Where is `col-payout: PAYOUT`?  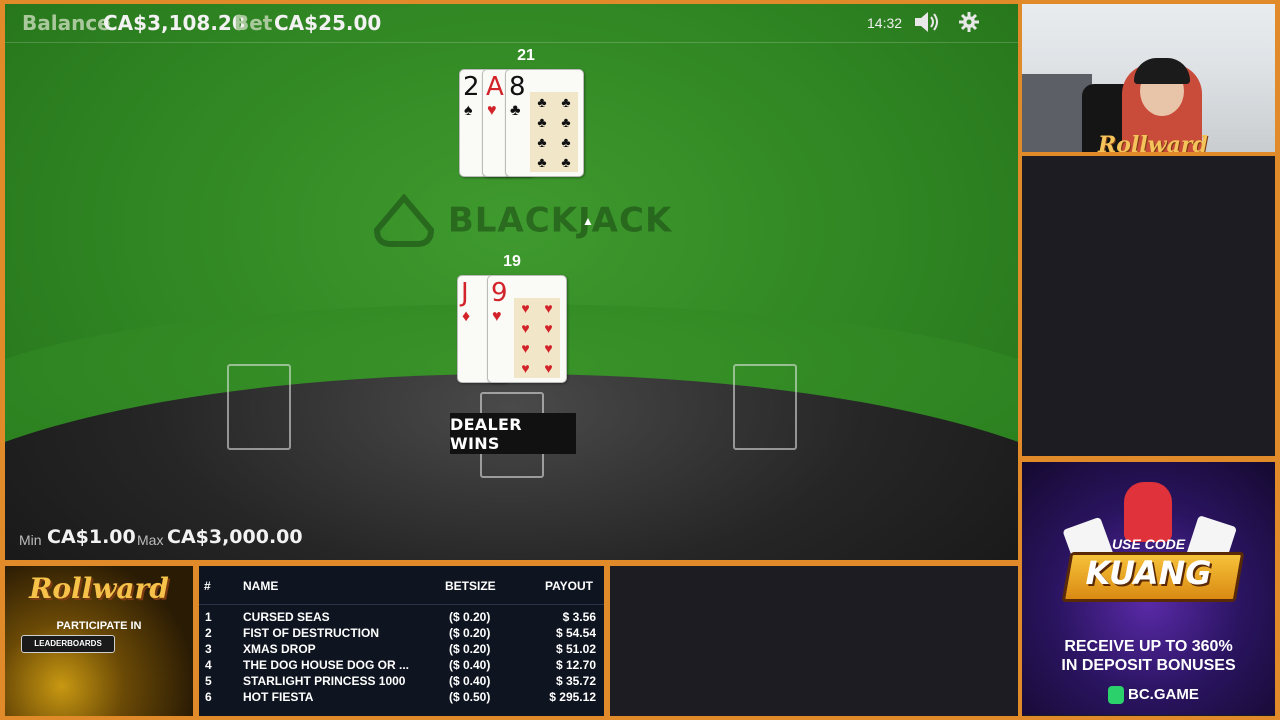
col-payout: PAYOUT is located at coordinates (569, 586).